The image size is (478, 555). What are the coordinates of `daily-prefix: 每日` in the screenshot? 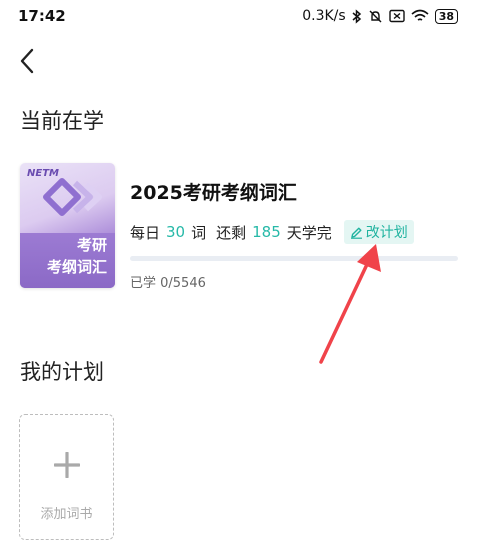 It's located at (145, 232).